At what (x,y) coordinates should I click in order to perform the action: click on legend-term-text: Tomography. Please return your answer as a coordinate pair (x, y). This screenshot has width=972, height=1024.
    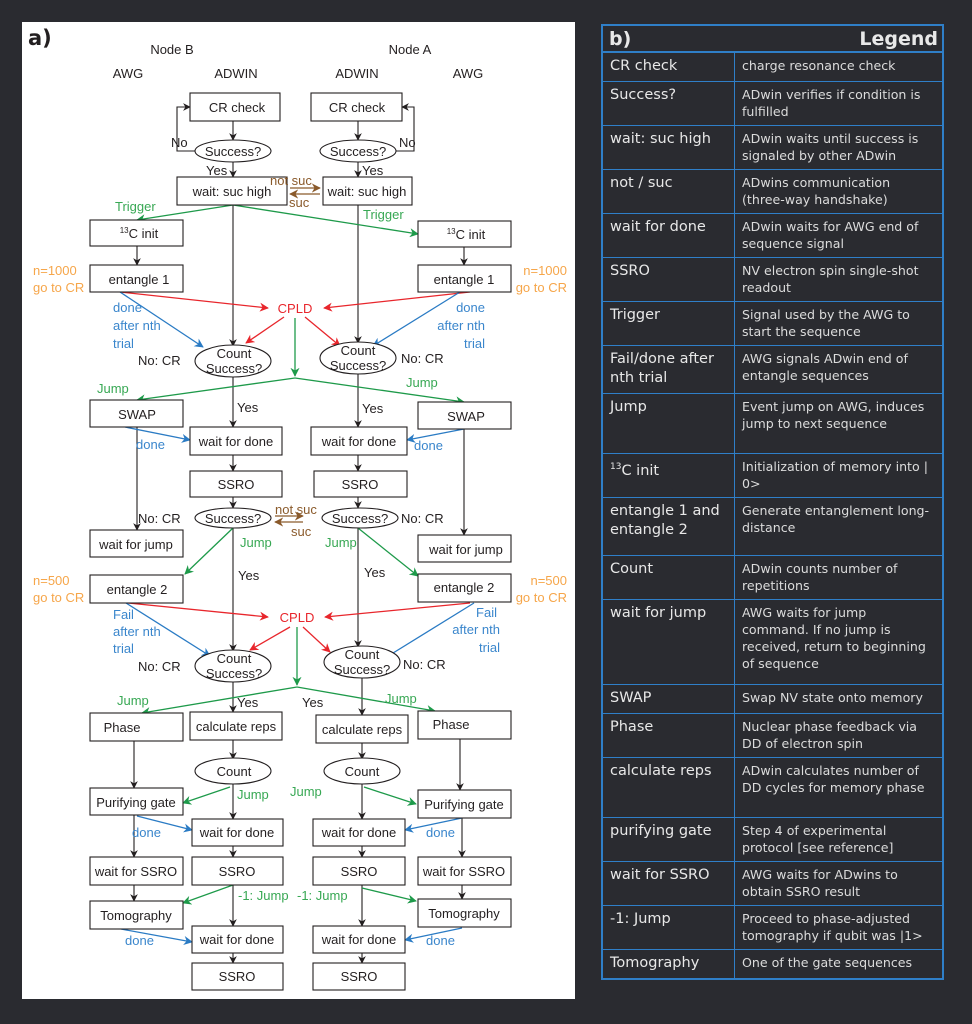
    Looking at the image, I should click on (655, 963).